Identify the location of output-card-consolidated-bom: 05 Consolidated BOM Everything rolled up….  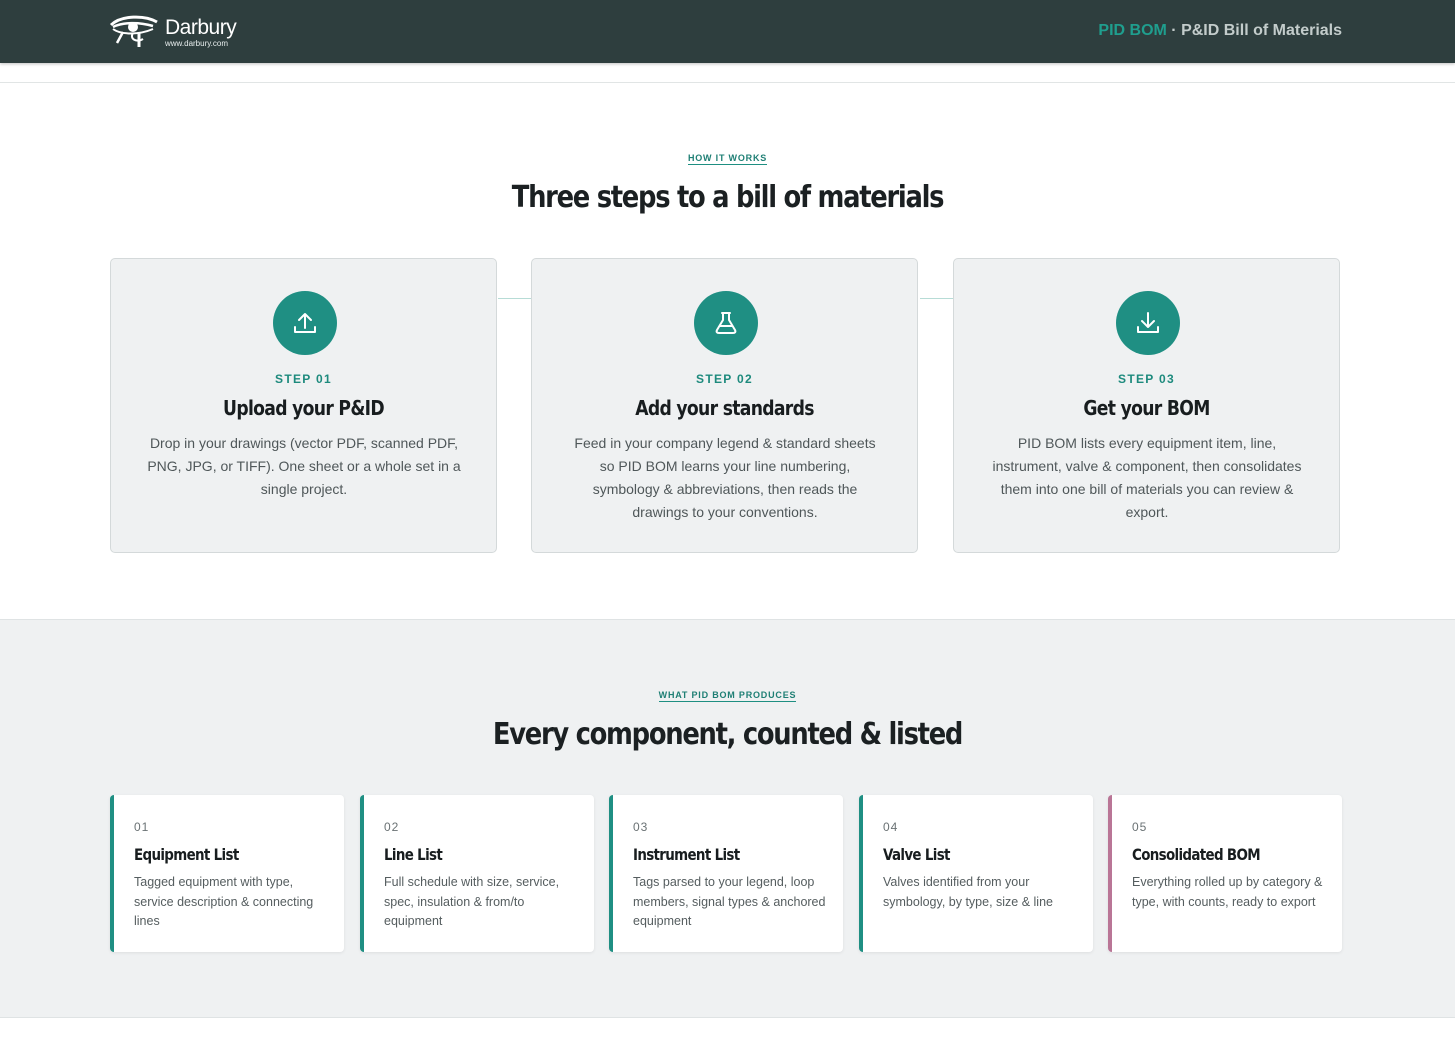
(1225, 873).